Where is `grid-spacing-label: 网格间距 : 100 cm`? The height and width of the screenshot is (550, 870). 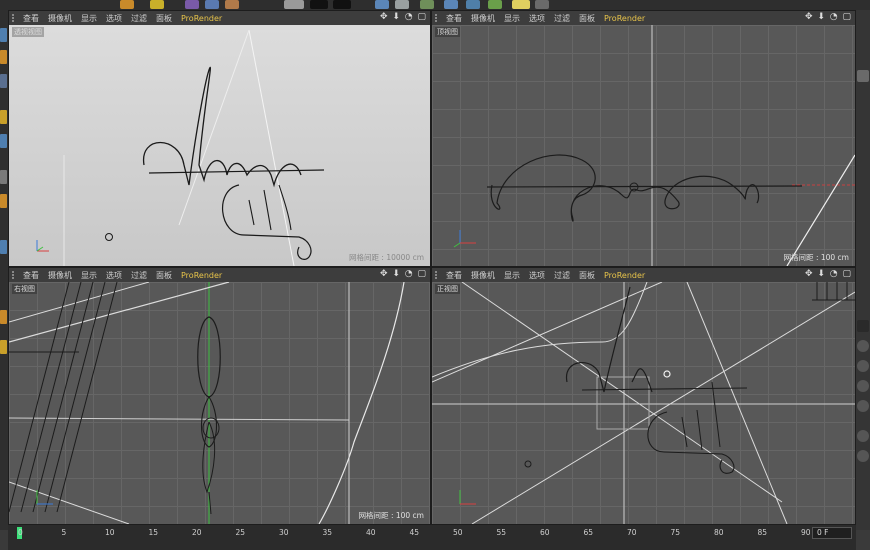
grid-spacing-label: 网格间距 : 100 cm is located at coordinates (816, 257).